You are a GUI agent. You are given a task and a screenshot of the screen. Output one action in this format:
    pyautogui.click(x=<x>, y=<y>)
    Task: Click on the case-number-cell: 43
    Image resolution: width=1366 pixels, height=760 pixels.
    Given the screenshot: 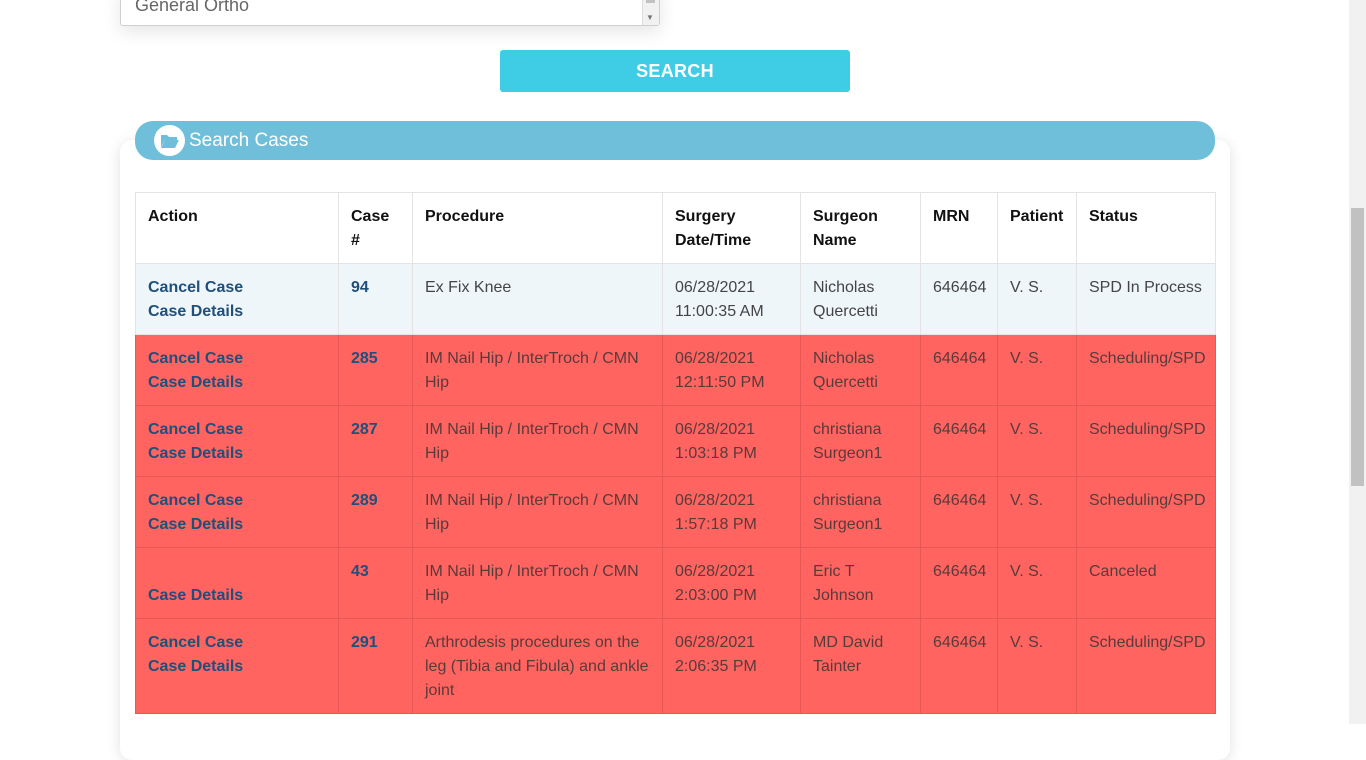 What is the action you would take?
    pyautogui.click(x=375, y=583)
    